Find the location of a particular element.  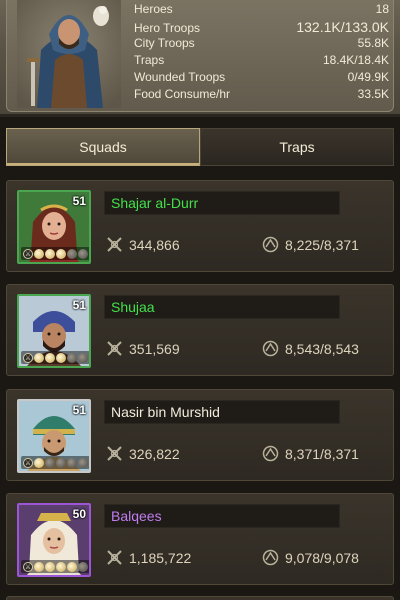

hero-portrait is located at coordinates (69, 54).